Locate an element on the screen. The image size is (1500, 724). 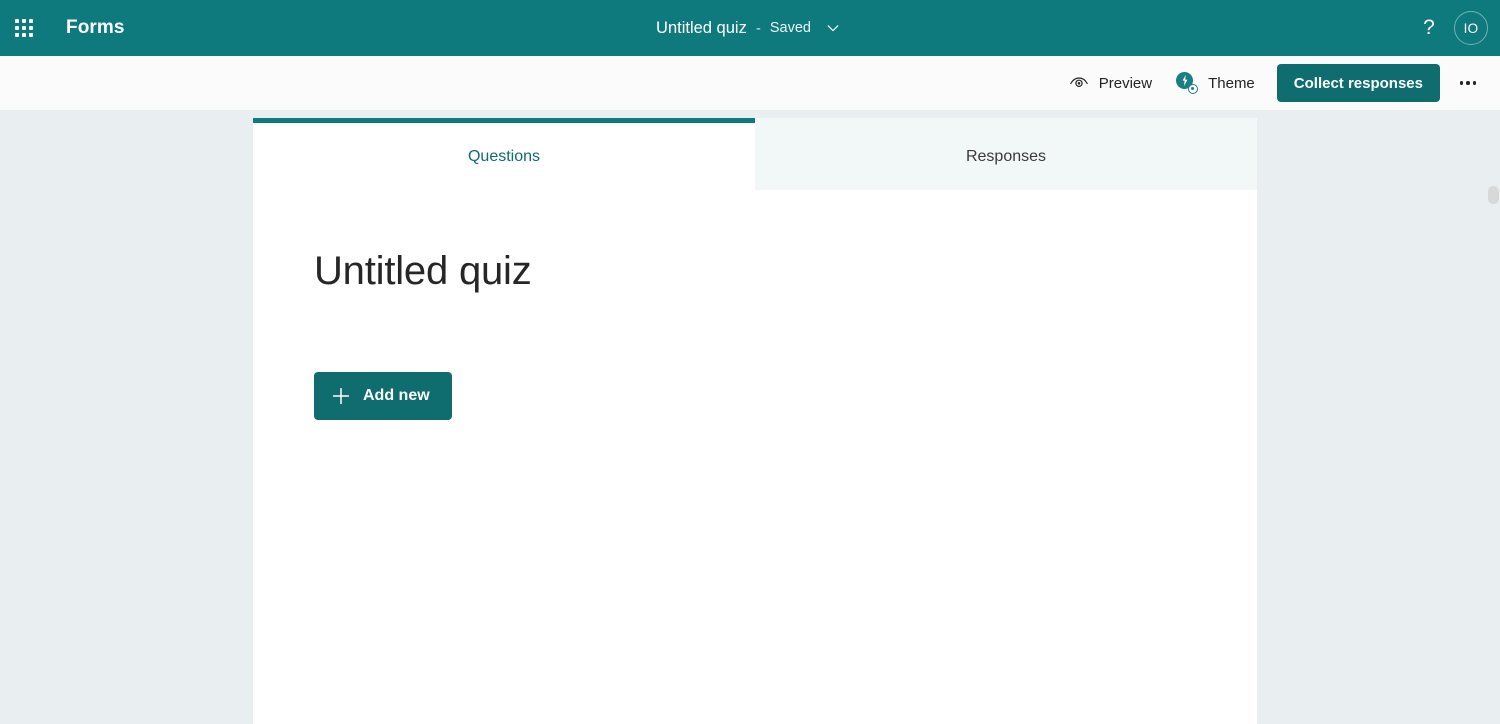
vertical-scrollbar-thumb is located at coordinates (1493, 195).